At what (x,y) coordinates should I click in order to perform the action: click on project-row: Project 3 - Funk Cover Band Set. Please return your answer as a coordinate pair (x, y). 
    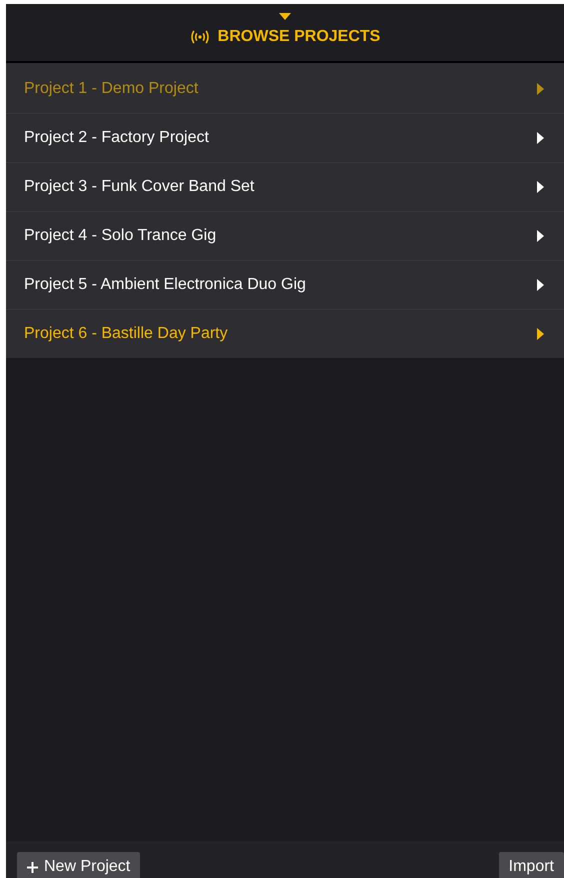
    Looking at the image, I should click on (285, 187).